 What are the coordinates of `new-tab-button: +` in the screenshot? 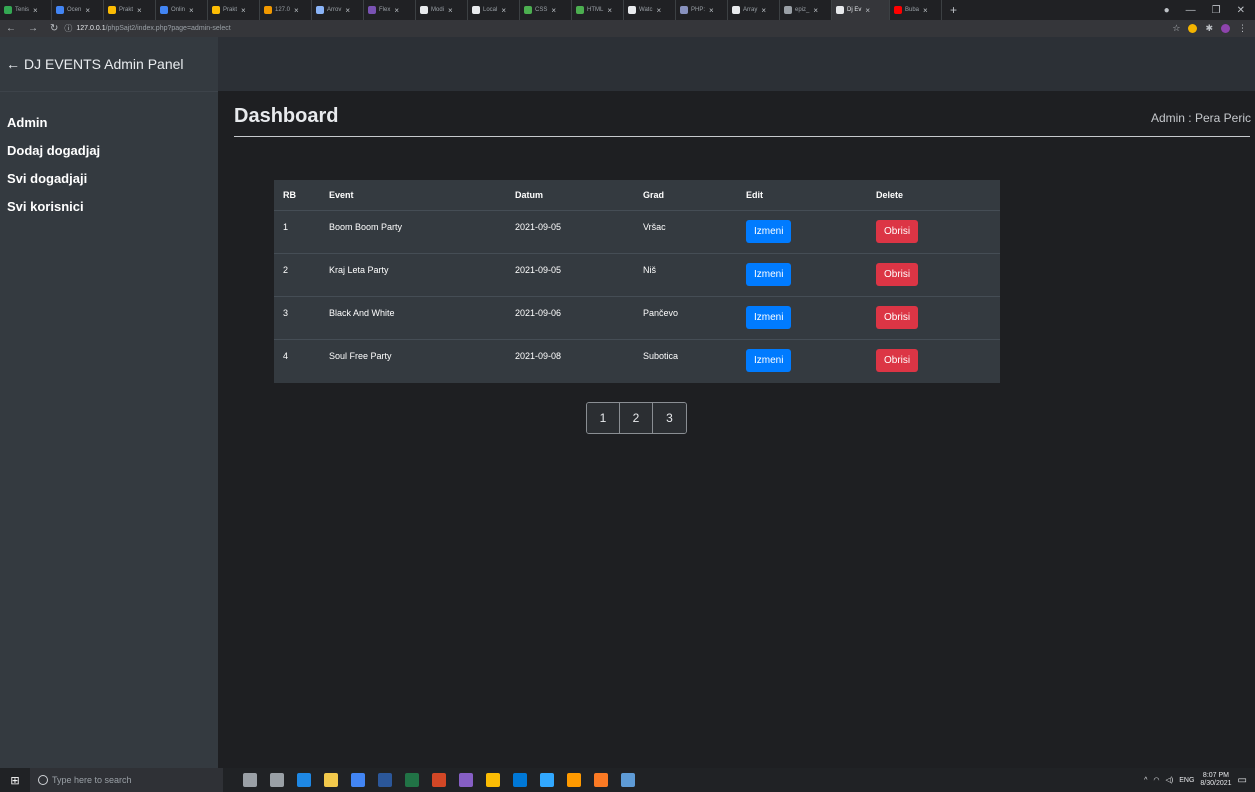 It's located at (953, 10).